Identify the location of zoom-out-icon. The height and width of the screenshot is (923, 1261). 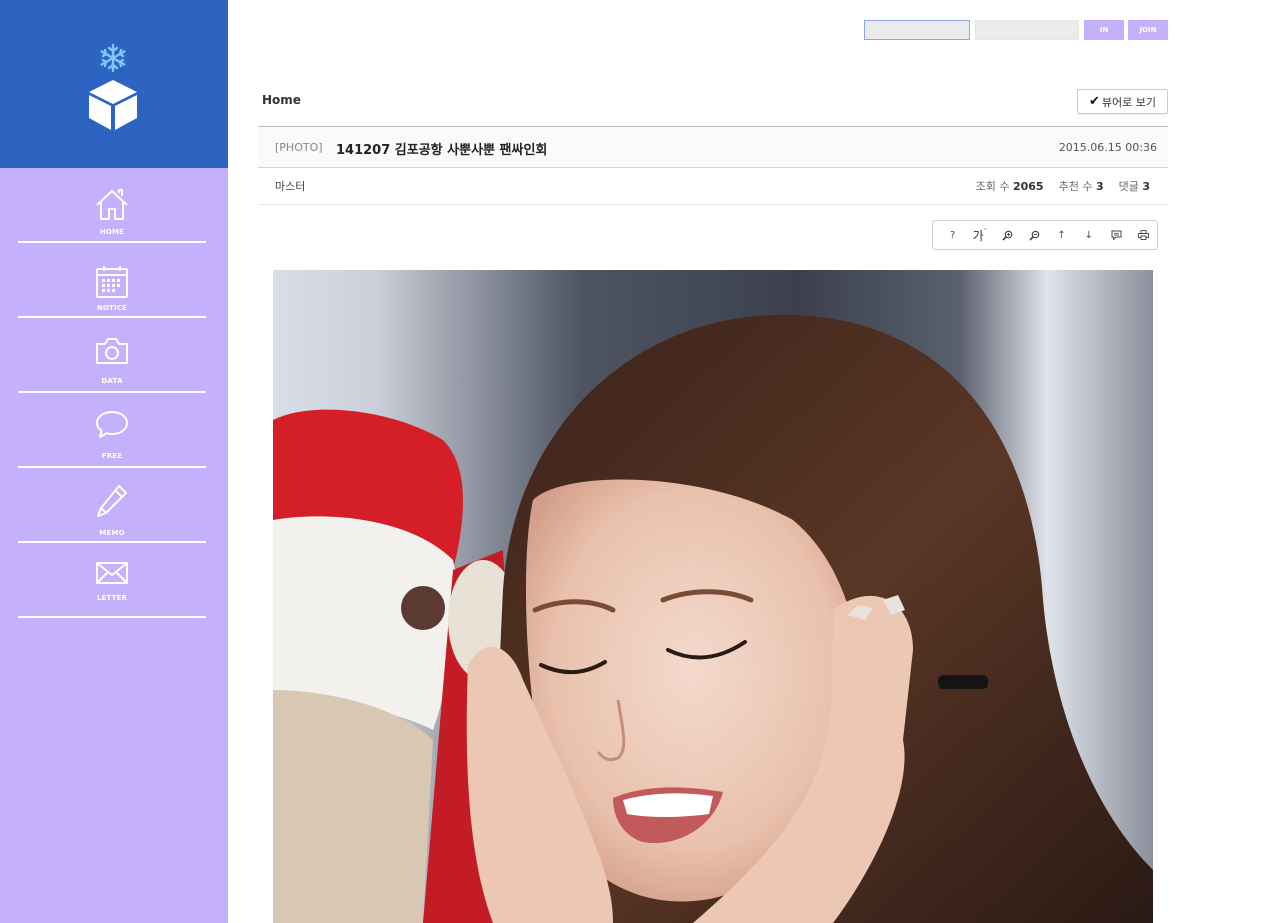
(1034, 235).